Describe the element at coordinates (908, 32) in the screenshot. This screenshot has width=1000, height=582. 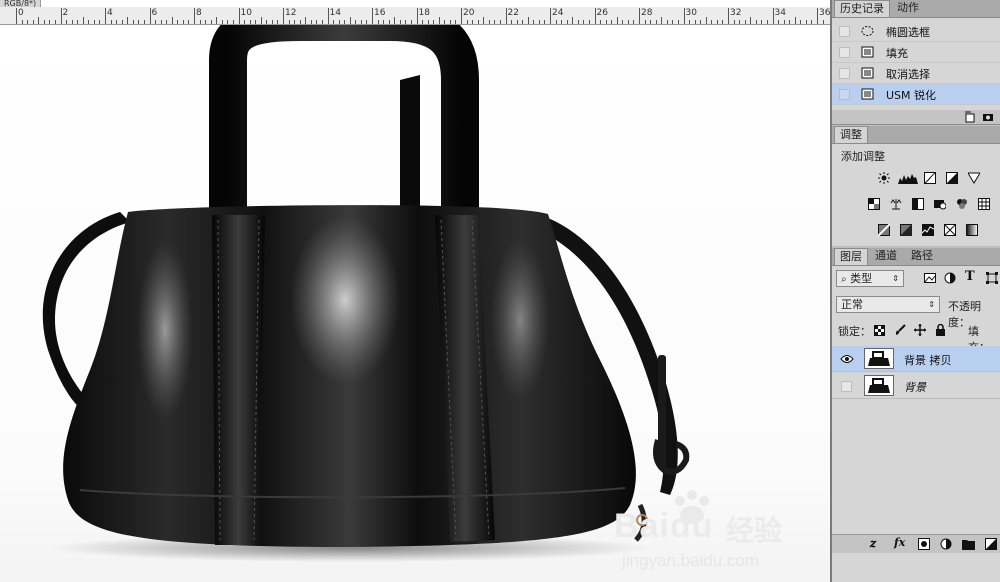
I see `history-item-label: 椭圆选框` at that location.